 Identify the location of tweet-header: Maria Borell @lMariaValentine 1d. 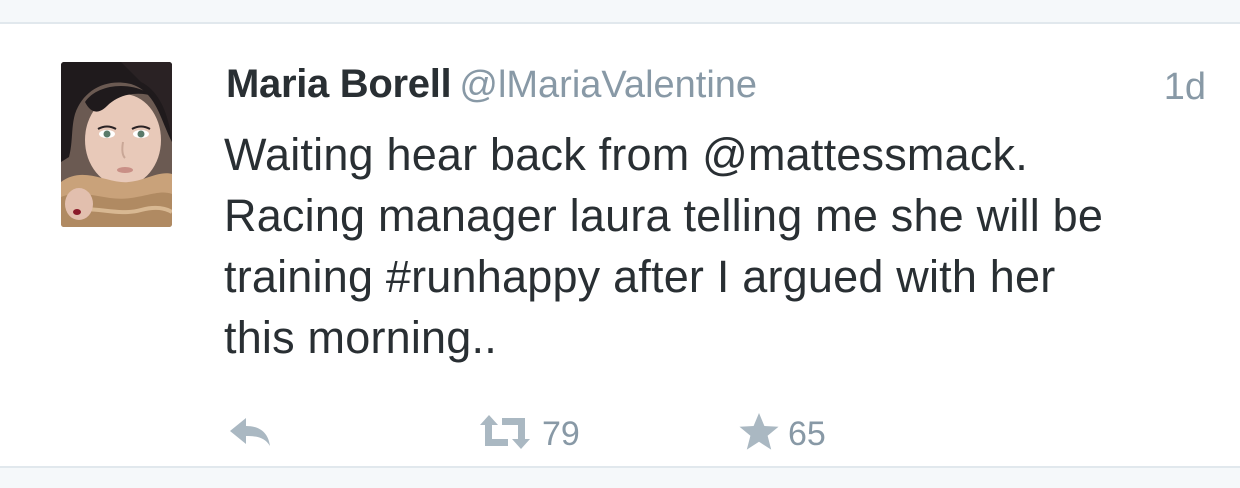
(716, 88).